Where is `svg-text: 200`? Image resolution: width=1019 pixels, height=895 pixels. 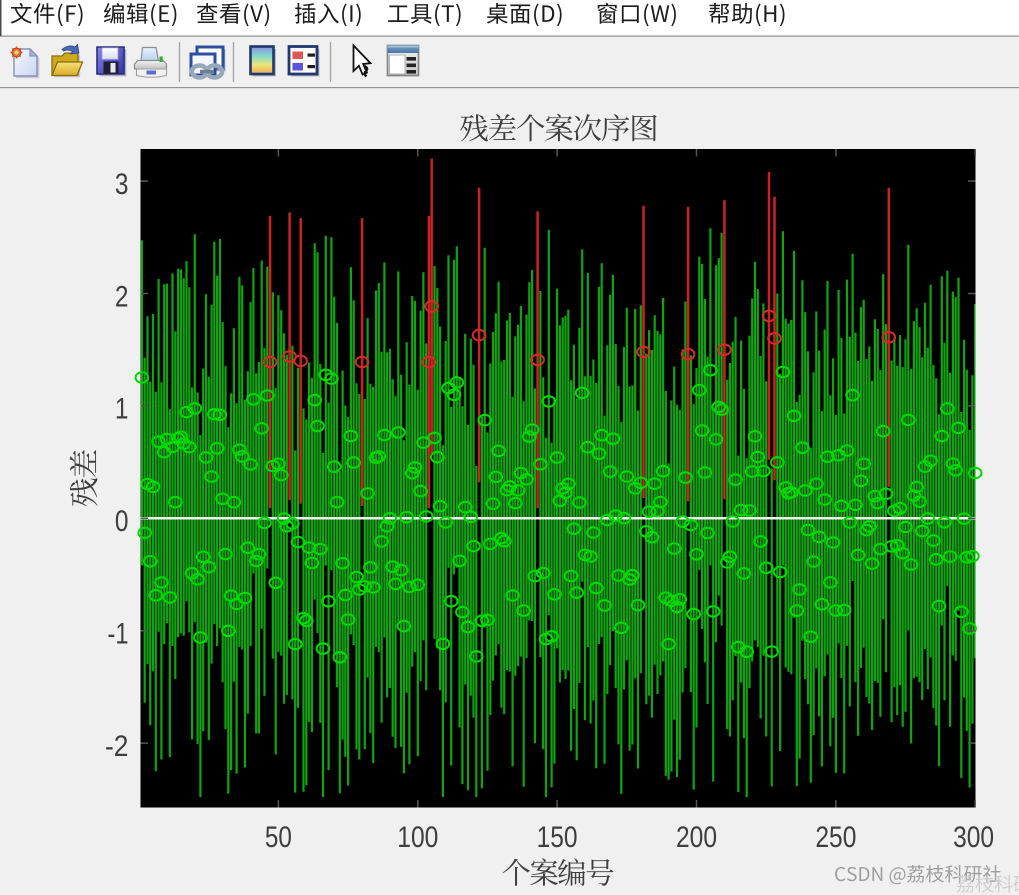 svg-text: 200 is located at coordinates (696, 837).